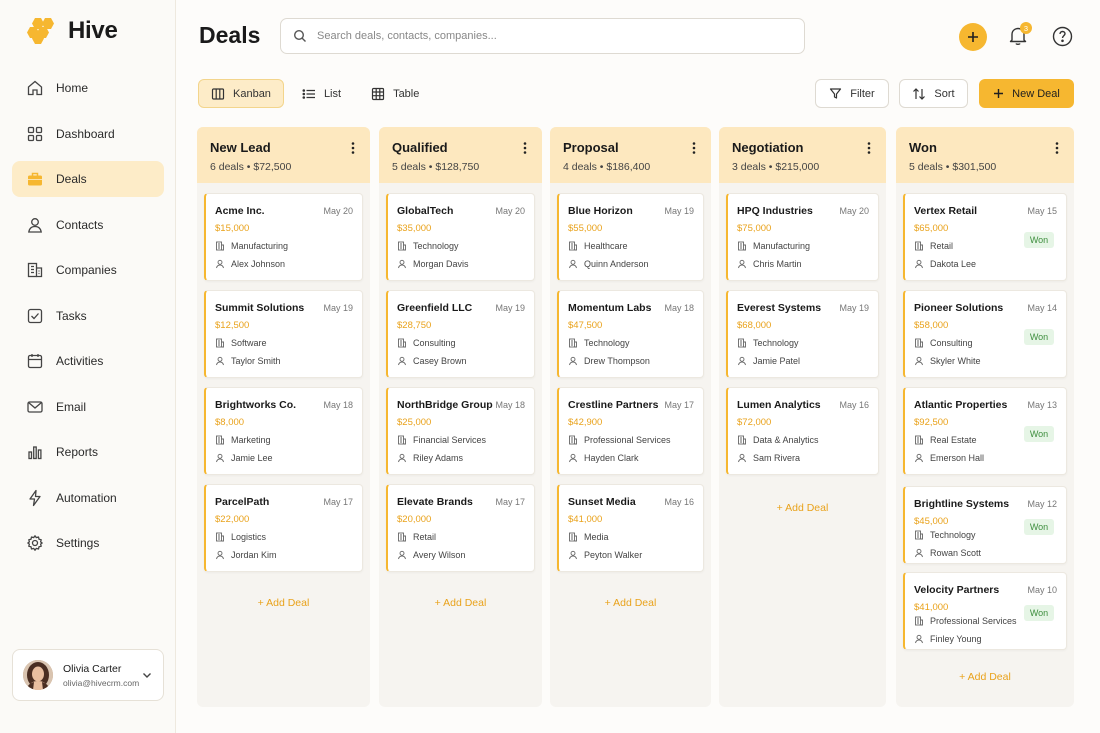 The width and height of the screenshot is (1100, 733). I want to click on calendar-icon, so click(35, 361).